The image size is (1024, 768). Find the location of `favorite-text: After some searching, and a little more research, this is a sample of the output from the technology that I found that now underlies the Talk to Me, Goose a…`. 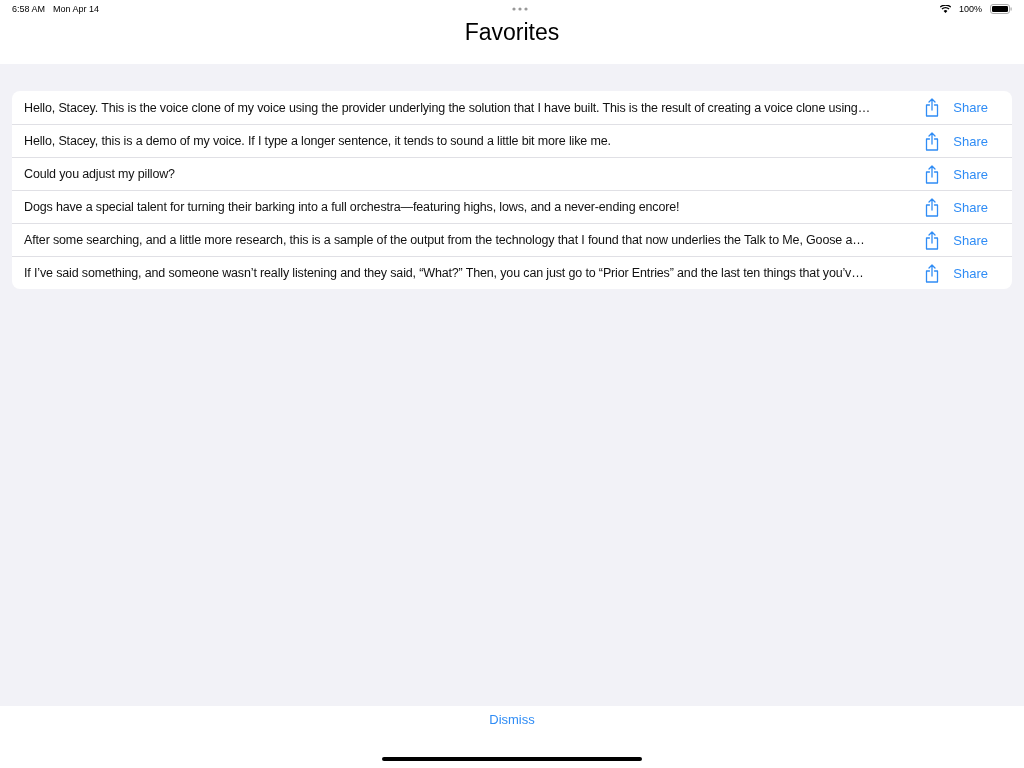

favorite-text: After some searching, and a little more research, this is a sample of the output from the technology that I found that now underlies the Talk to Me, Goose a… is located at coordinates (471, 240).